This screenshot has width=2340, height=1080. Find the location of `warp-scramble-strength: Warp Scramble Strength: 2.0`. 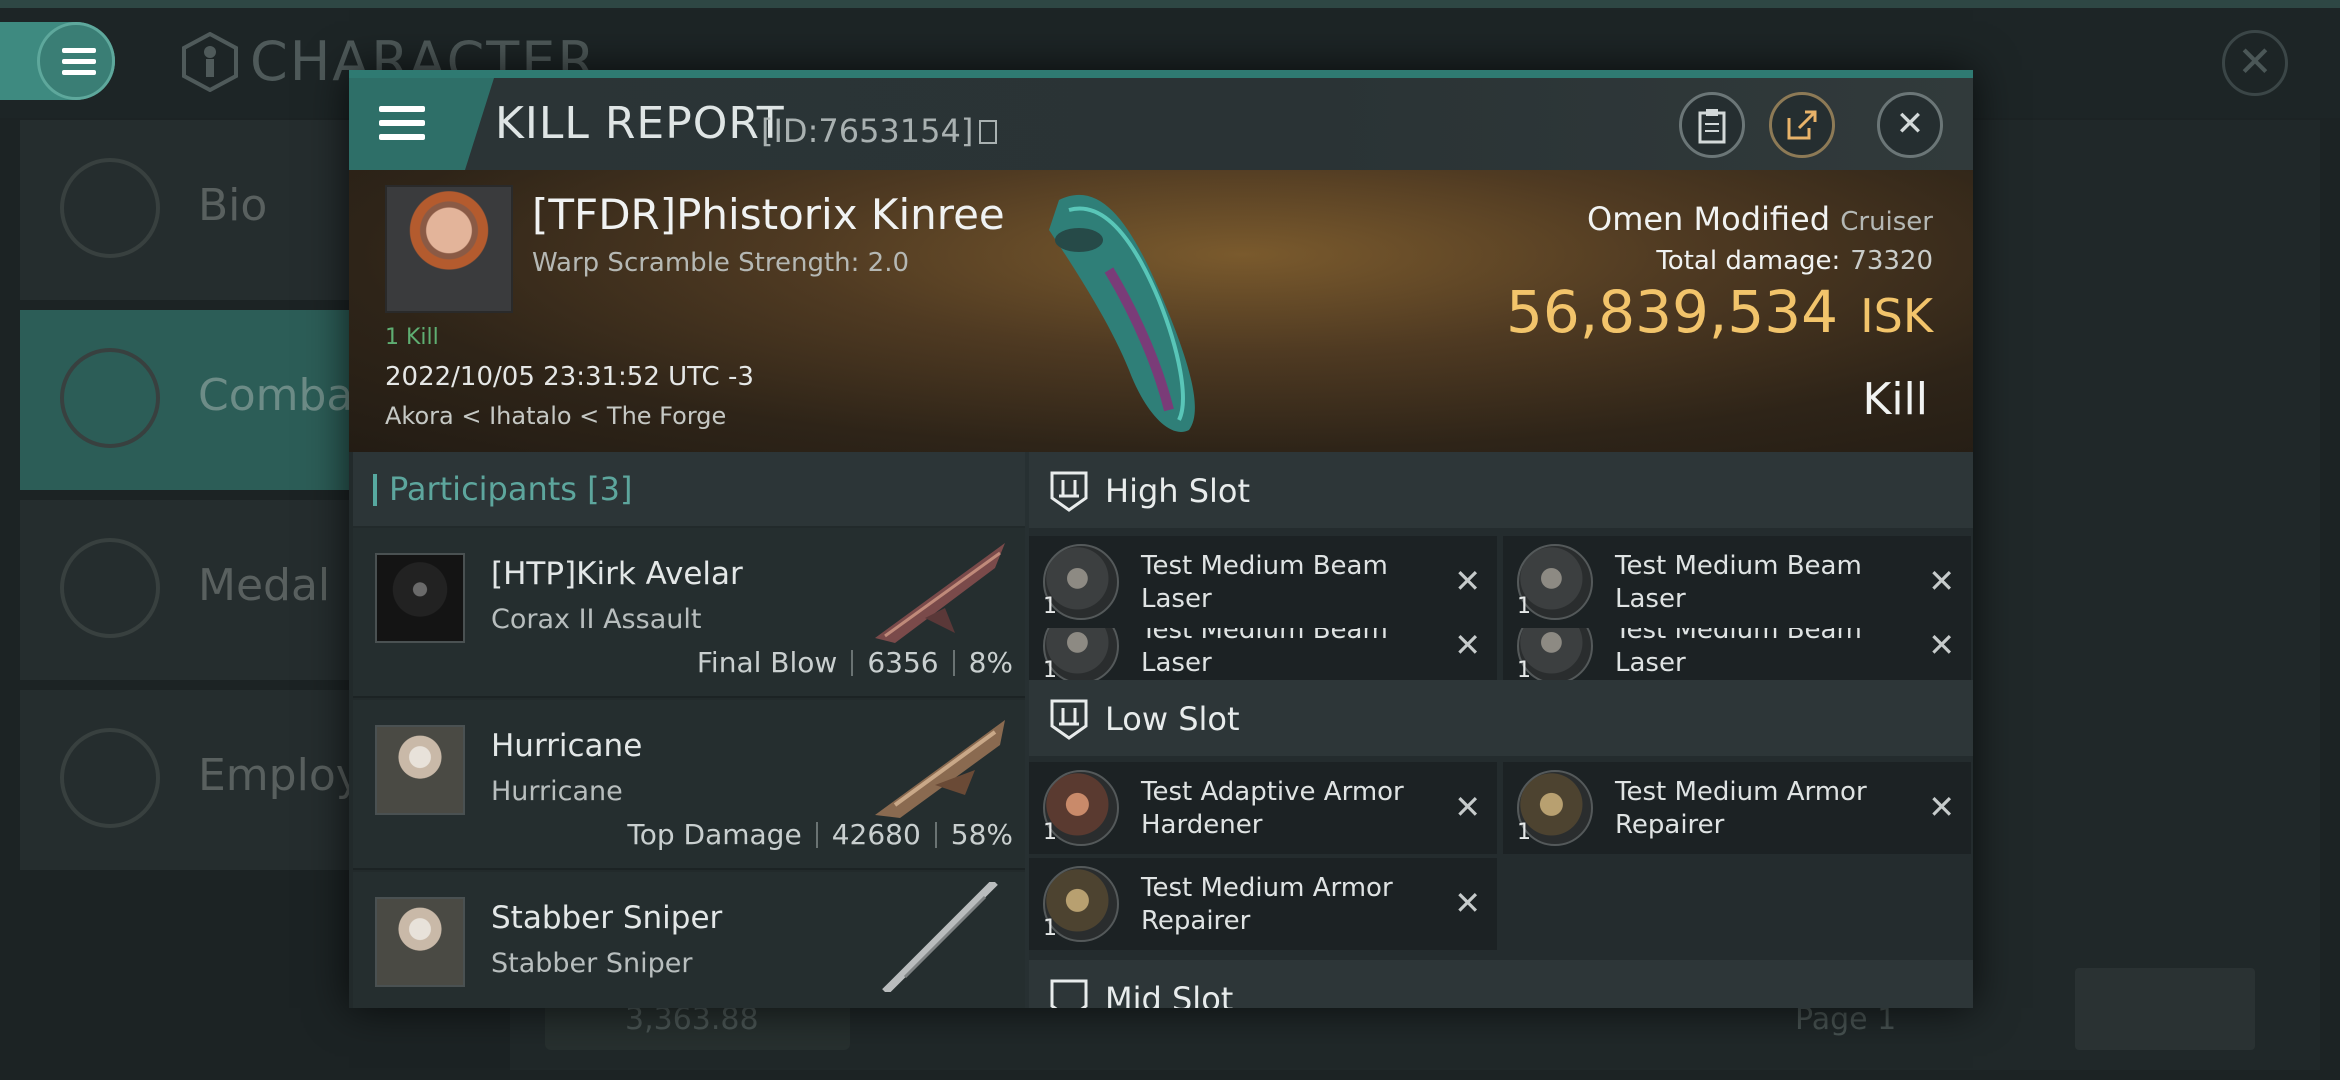

warp-scramble-strength: Warp Scramble Strength: 2.0 is located at coordinates (721, 263).